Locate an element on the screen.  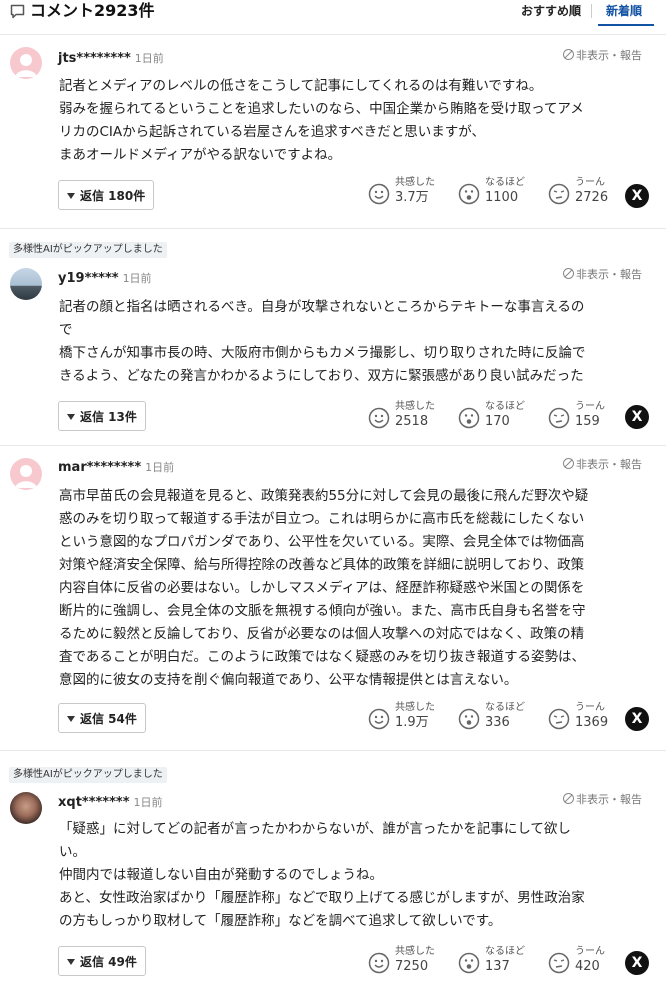
sort-newest-tab: 新着順 is located at coordinates (624, 11).